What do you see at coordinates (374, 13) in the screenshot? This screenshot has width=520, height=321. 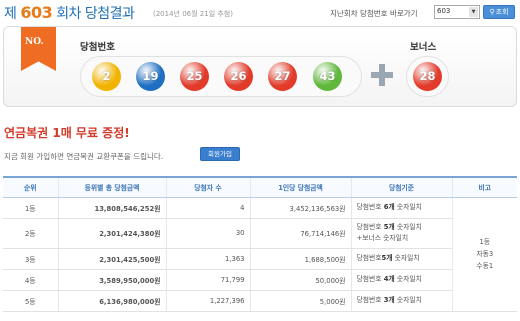 I see `past-draw-label: 지난회차 당첨번호 바로가기` at bounding box center [374, 13].